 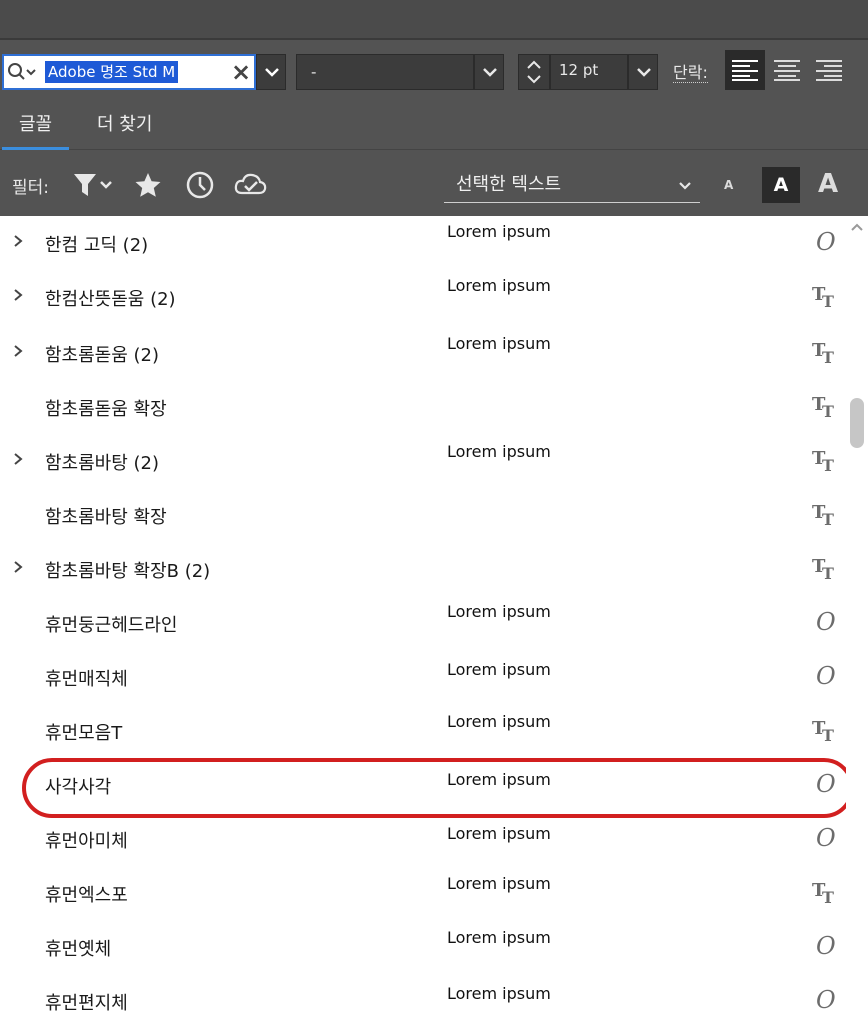 What do you see at coordinates (434, 183) in the screenshot?
I see `filter-bar: 필터: 선택한 텍스트 A A A` at bounding box center [434, 183].